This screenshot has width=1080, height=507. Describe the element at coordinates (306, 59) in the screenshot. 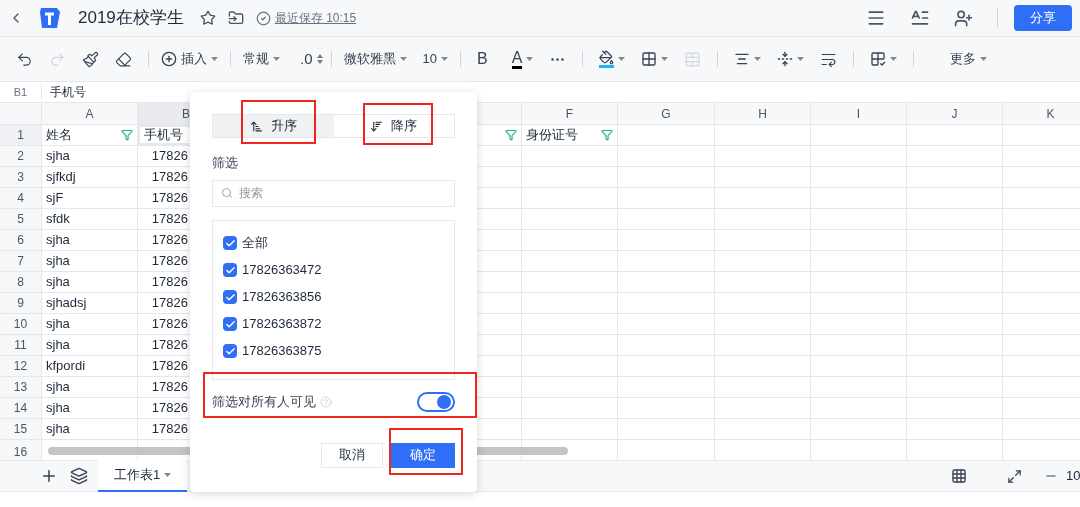

I see `decimal-button: .0` at that location.